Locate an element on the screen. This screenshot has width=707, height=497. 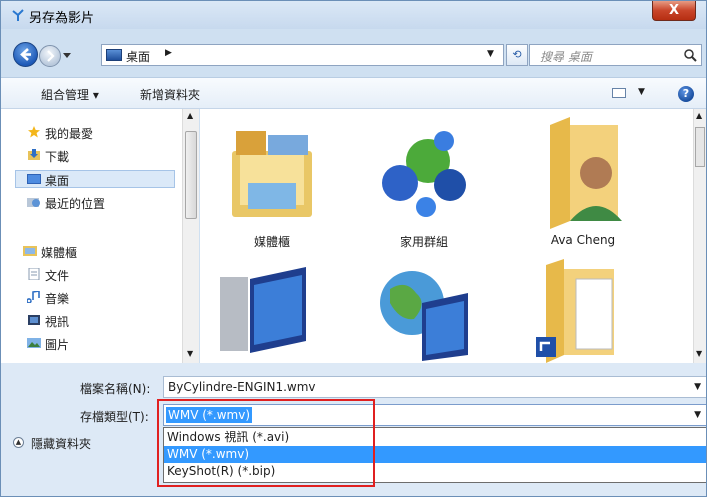
music-icon is located at coordinates (33, 297).